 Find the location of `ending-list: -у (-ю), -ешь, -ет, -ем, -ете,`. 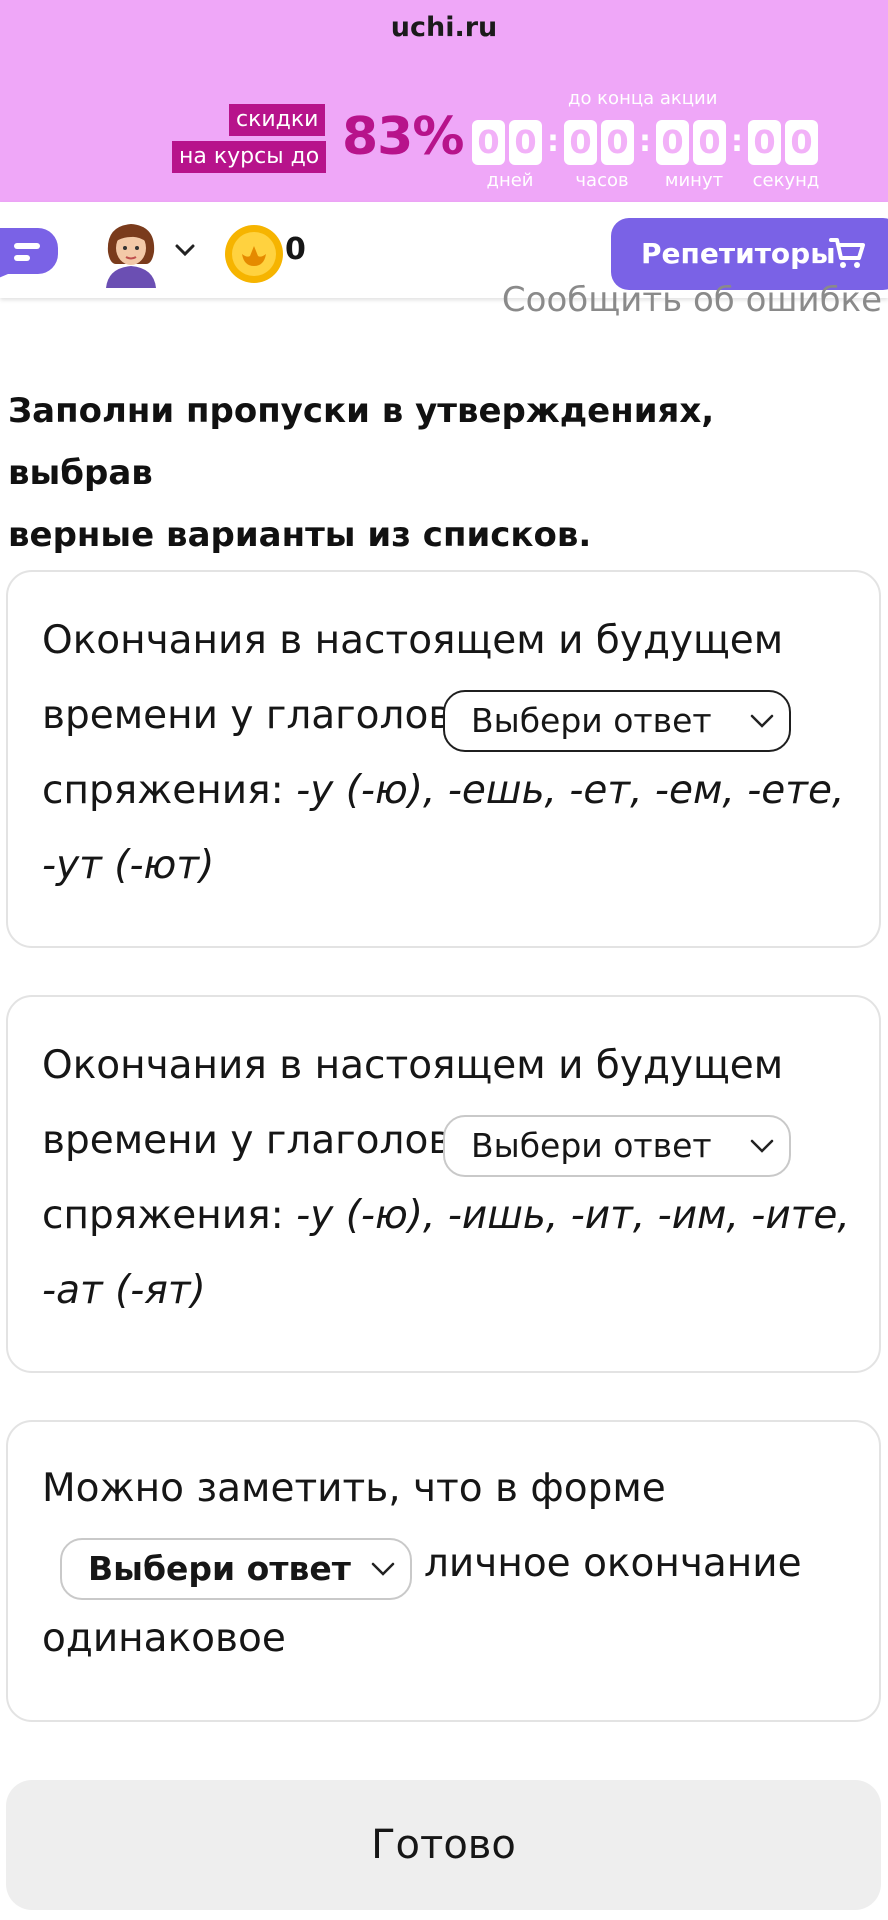

ending-list: -у (-ю), -ешь, -ет, -ем, -ете, is located at coordinates (570, 790).